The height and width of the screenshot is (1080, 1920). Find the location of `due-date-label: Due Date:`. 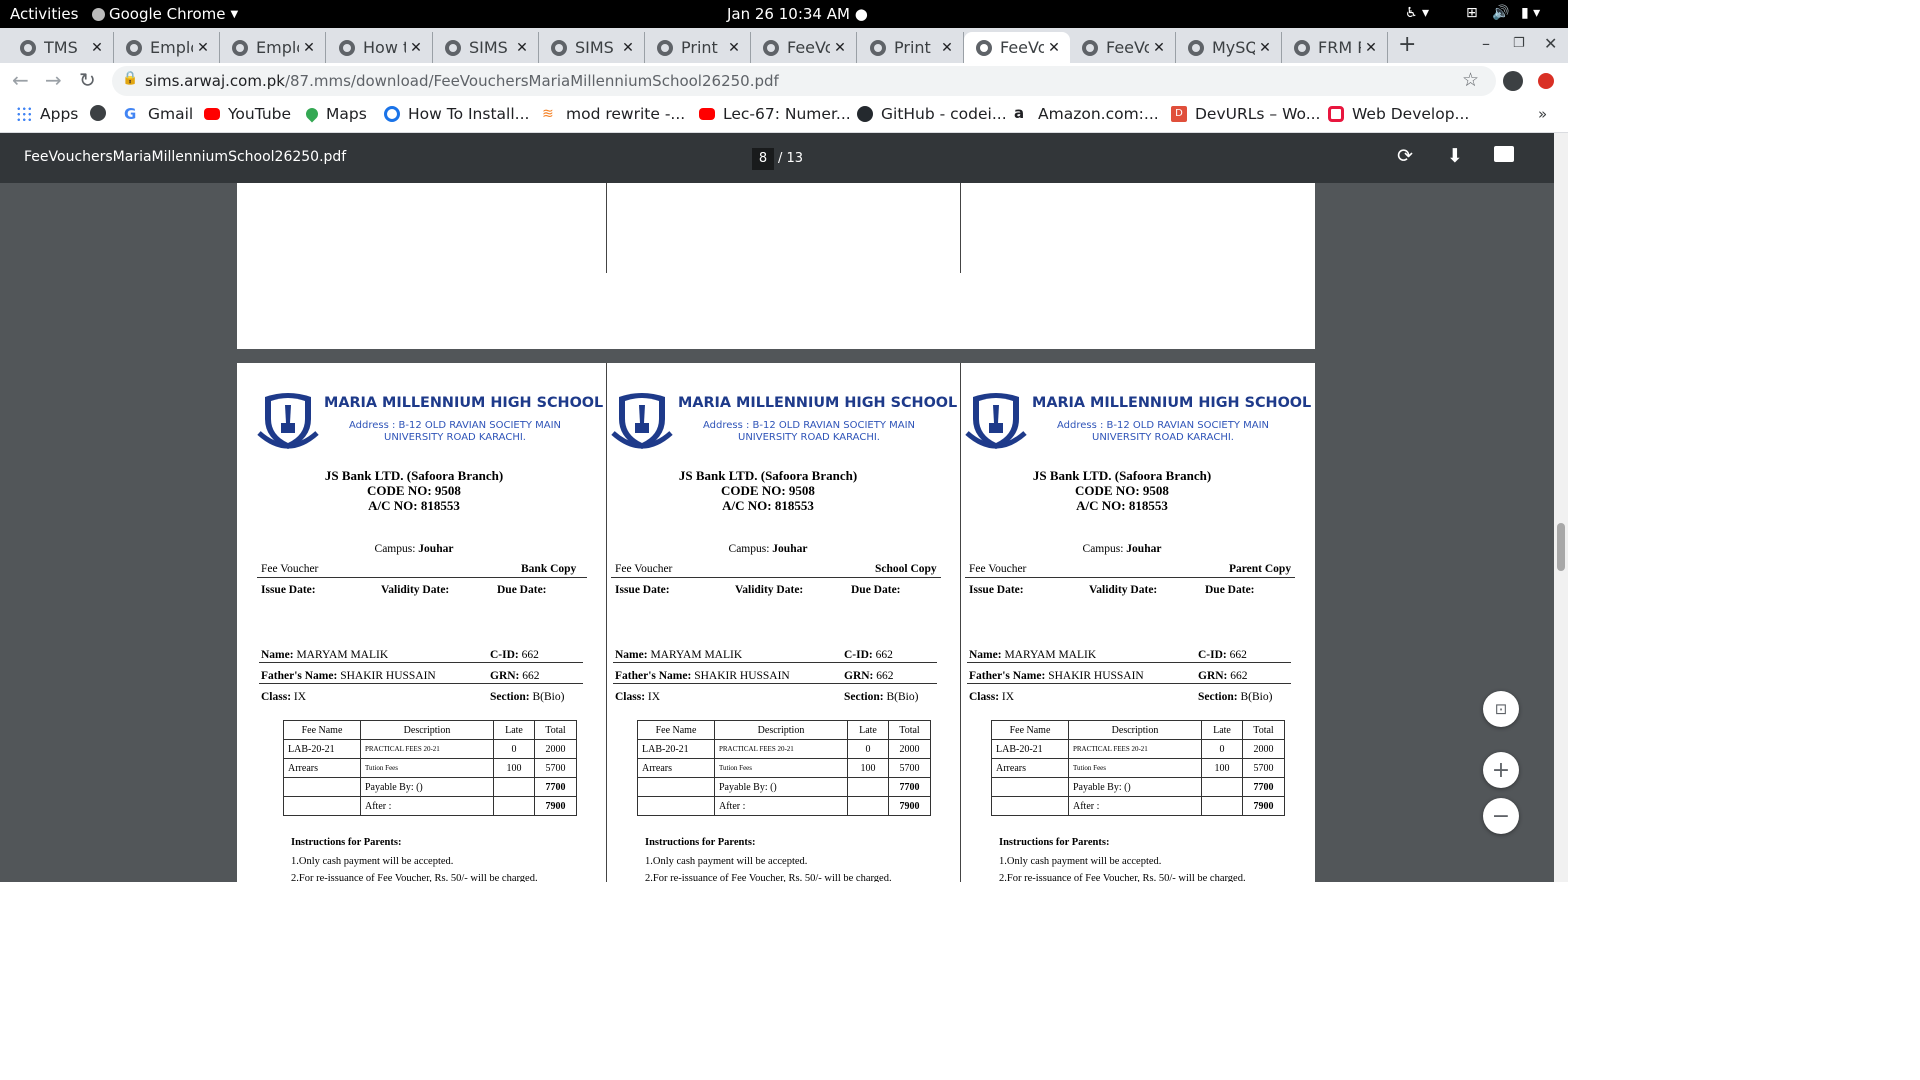

due-date-label: Due Date: is located at coordinates (1230, 590).